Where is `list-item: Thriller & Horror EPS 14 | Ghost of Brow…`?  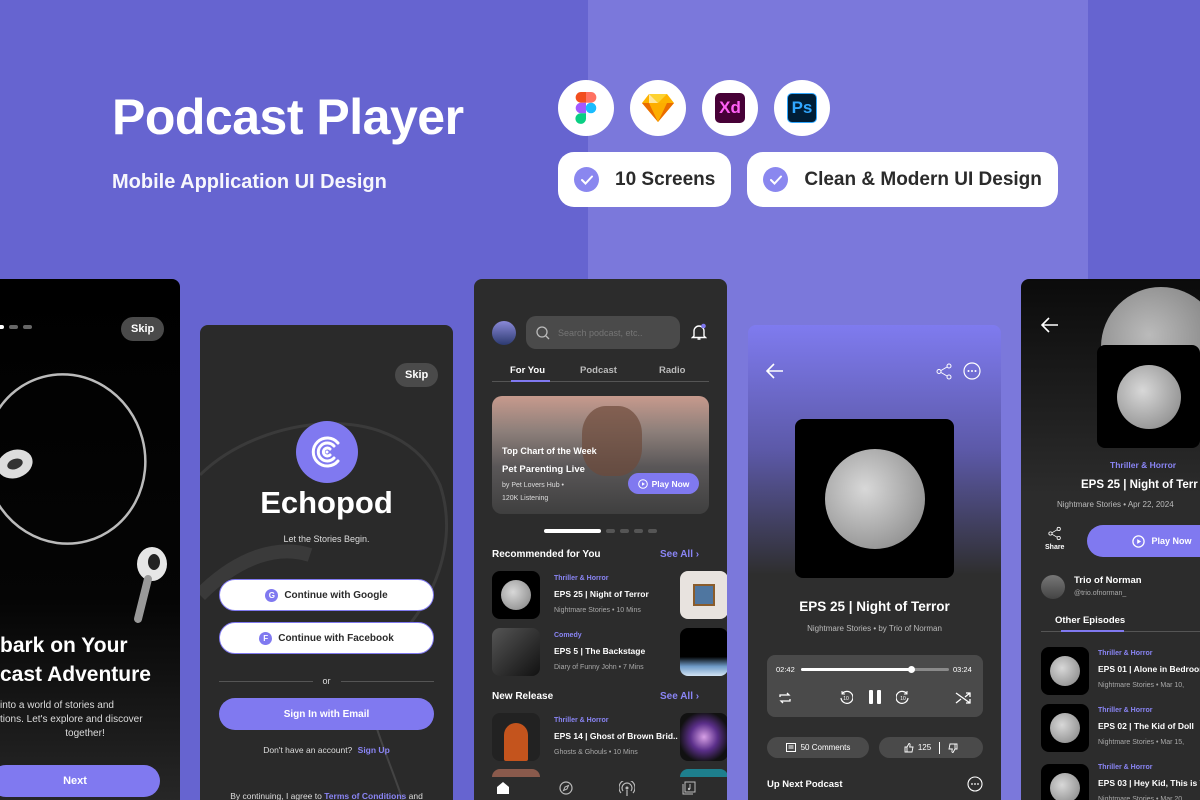
list-item: Thriller & Horror EPS 14 | Ghost of Brow… is located at coordinates (585, 737).